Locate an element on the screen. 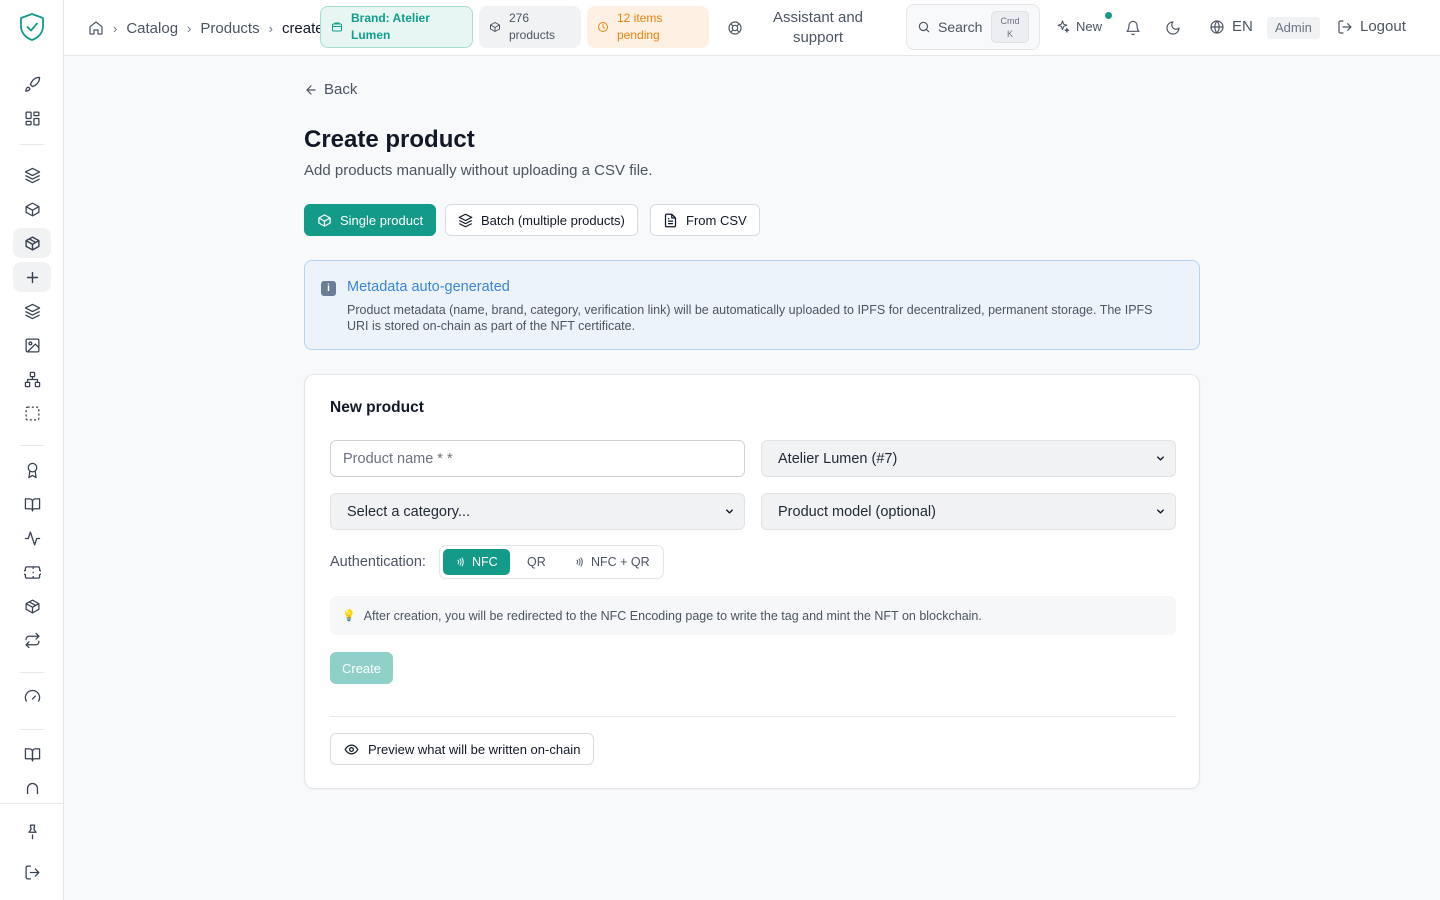  breadcrumb-current: create is located at coordinates (302, 28).